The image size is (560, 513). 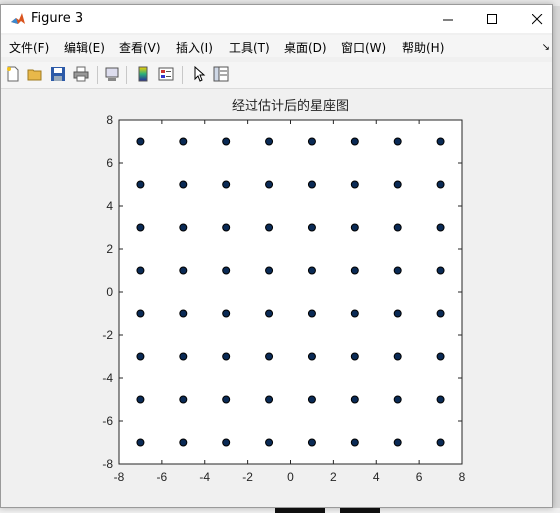 What do you see at coordinates (204, 477) in the screenshot?
I see `x-tick-label: -4` at bounding box center [204, 477].